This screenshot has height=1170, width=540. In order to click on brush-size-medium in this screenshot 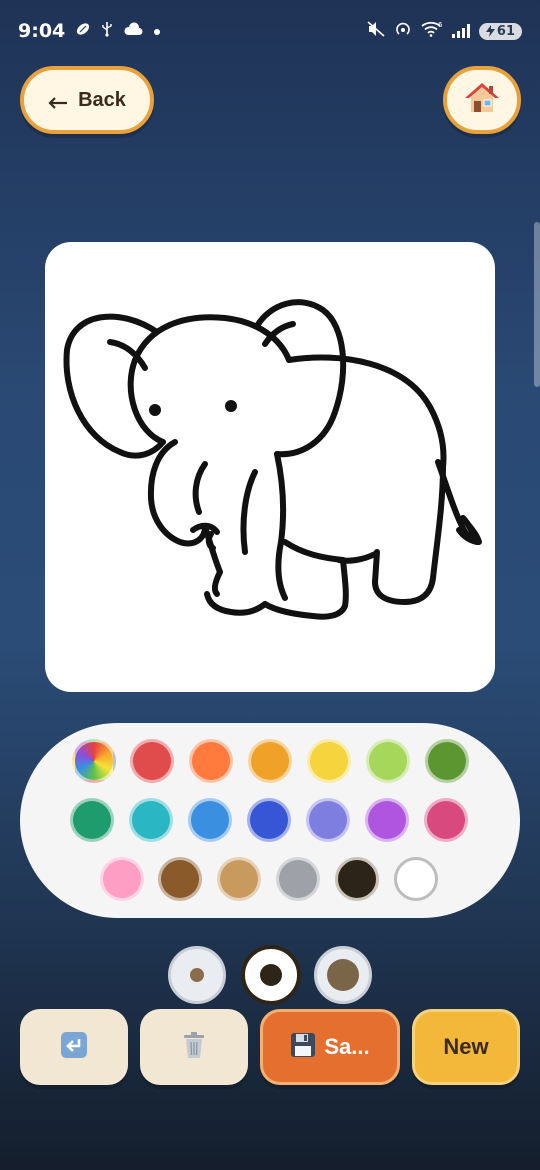, I will do `click(271, 975)`.